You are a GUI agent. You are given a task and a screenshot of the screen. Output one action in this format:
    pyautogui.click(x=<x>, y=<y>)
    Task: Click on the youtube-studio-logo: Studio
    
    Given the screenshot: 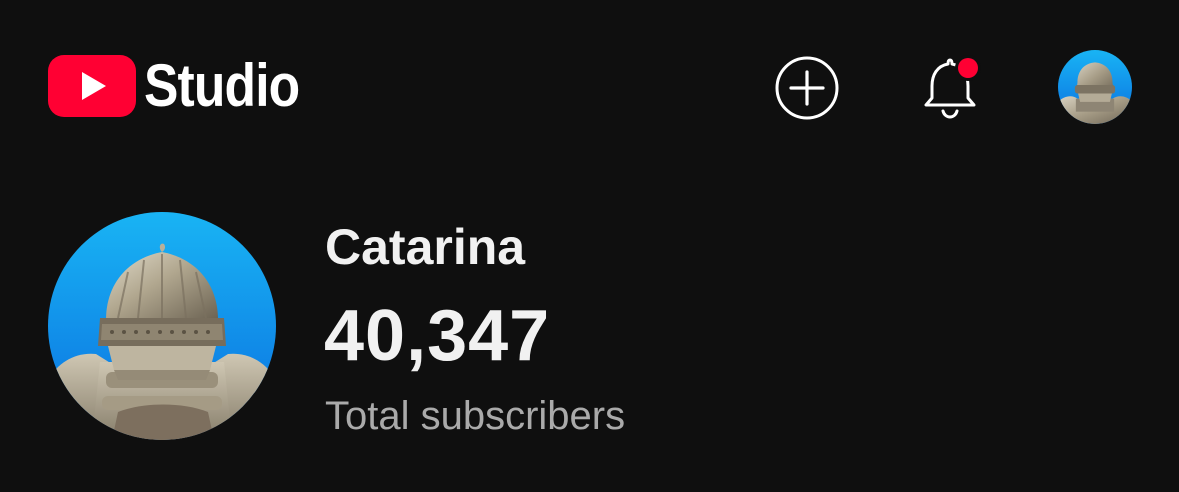 What is the action you would take?
    pyautogui.click(x=186, y=86)
    